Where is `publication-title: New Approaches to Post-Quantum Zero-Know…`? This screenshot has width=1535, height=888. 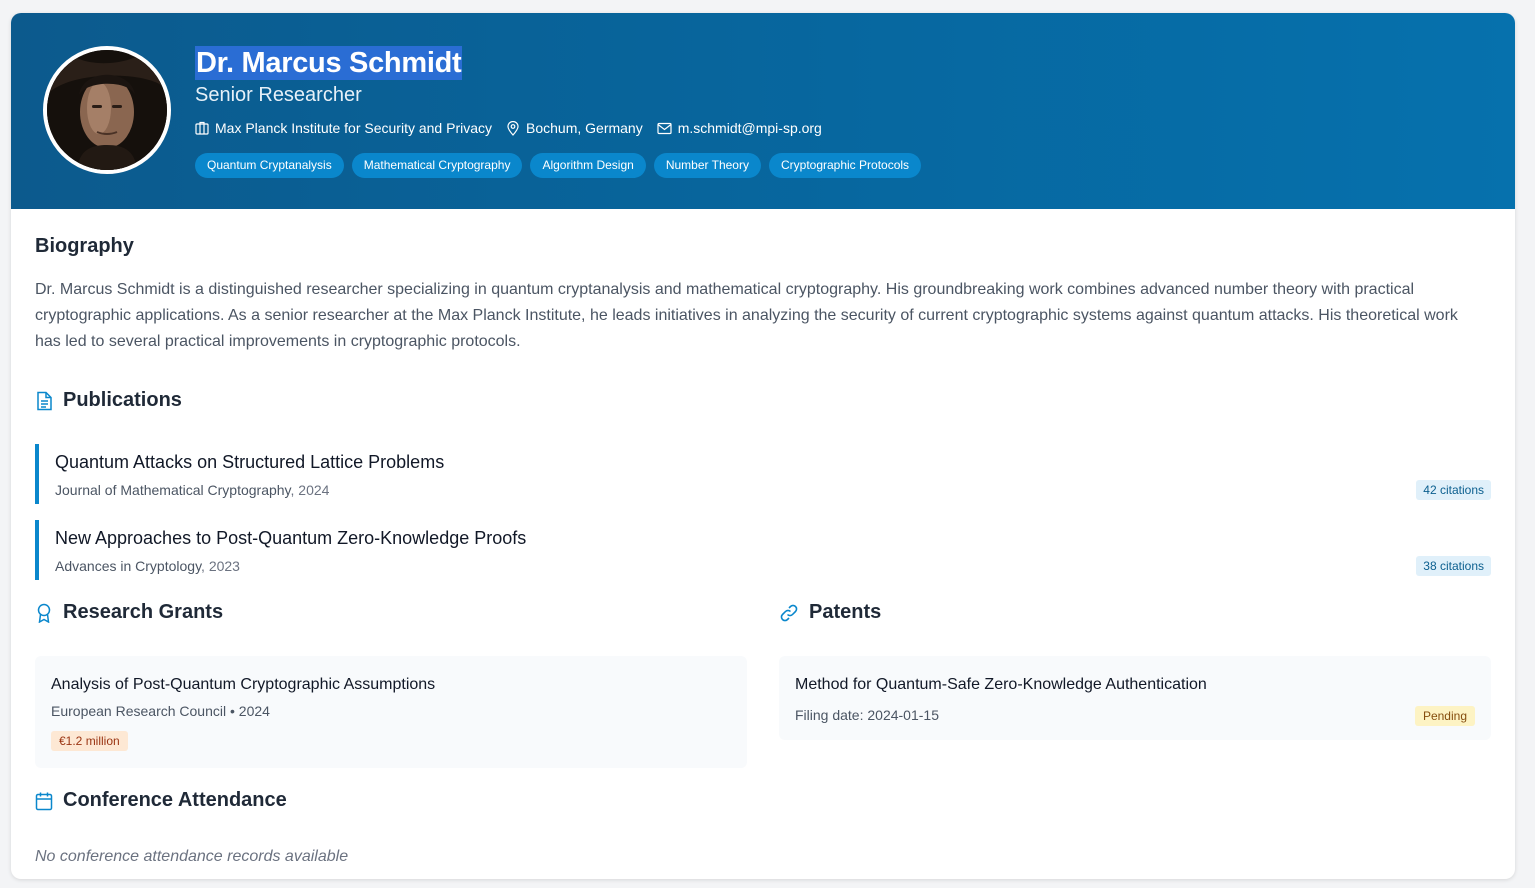
publication-title: New Approaches to Post-Quantum Zero-Know… is located at coordinates (290, 538).